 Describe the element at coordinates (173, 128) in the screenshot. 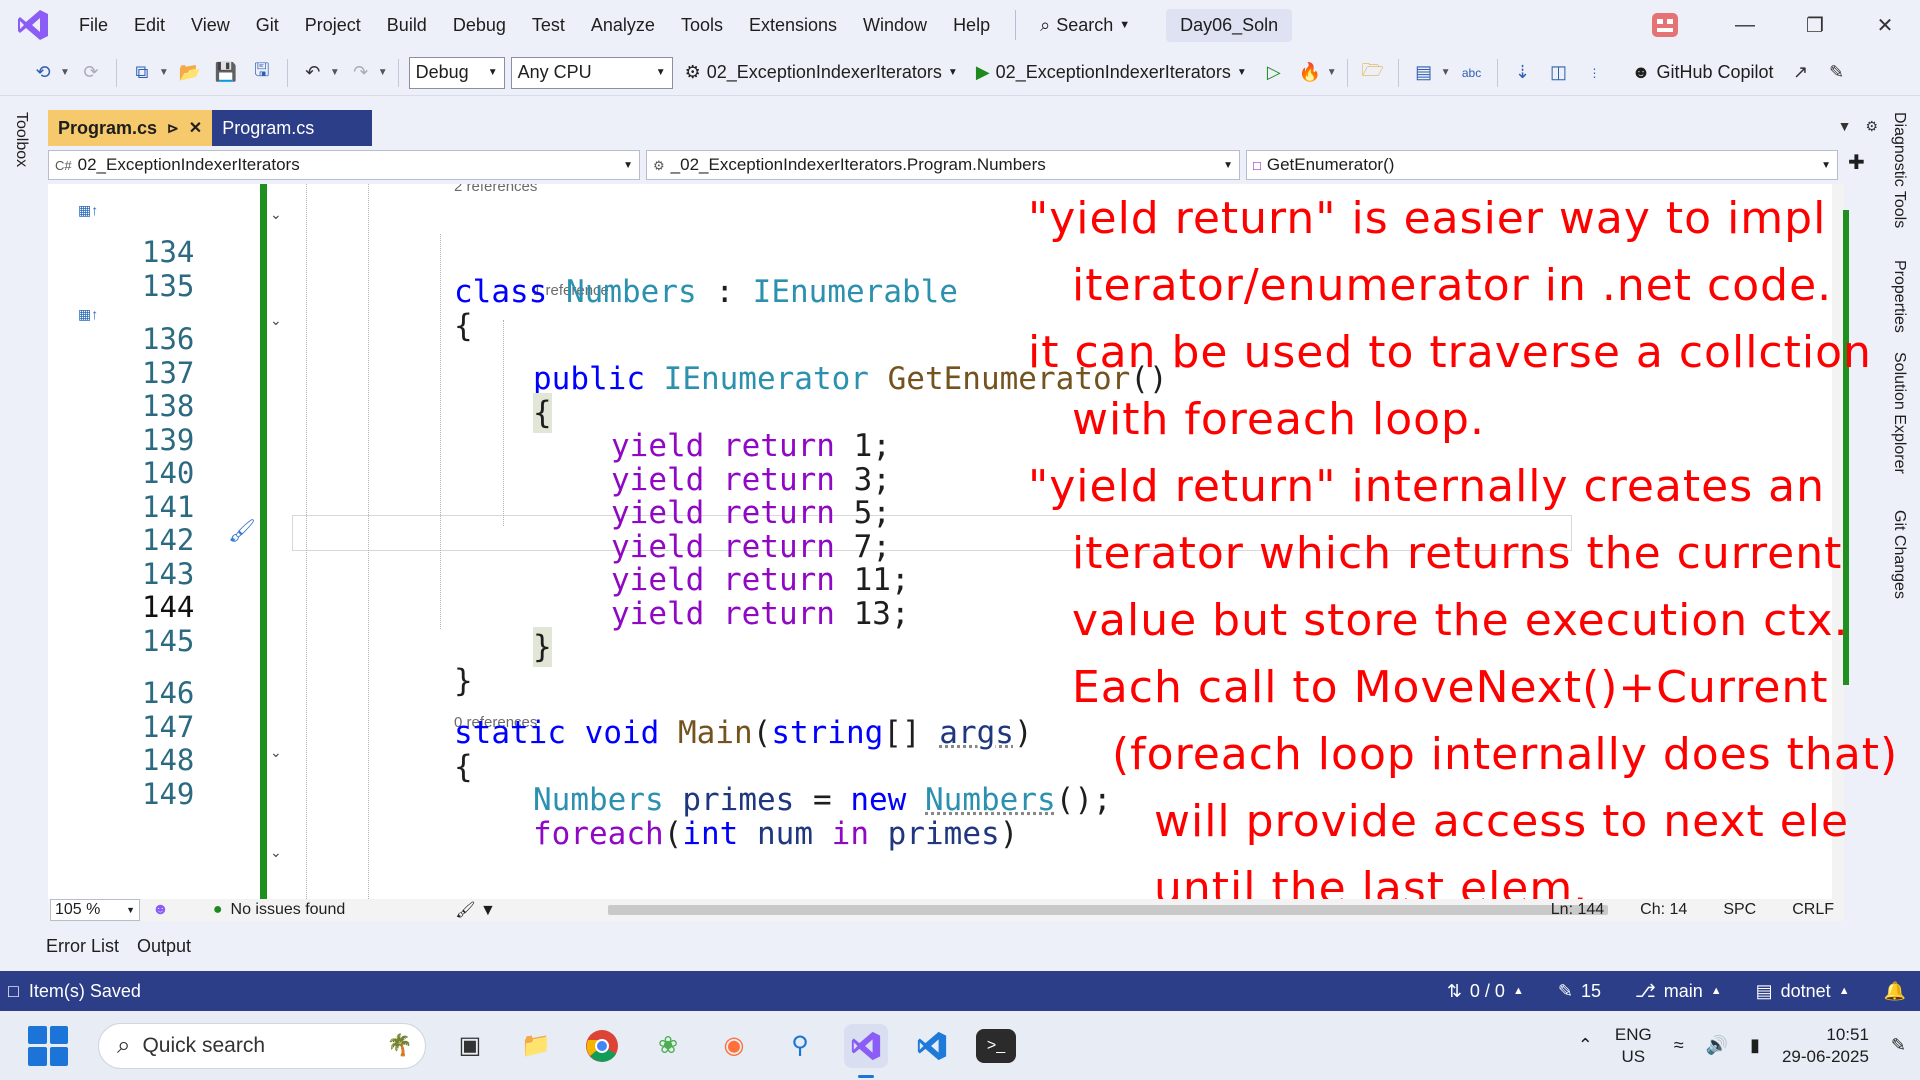

I see `pin-icon: ⊳` at that location.